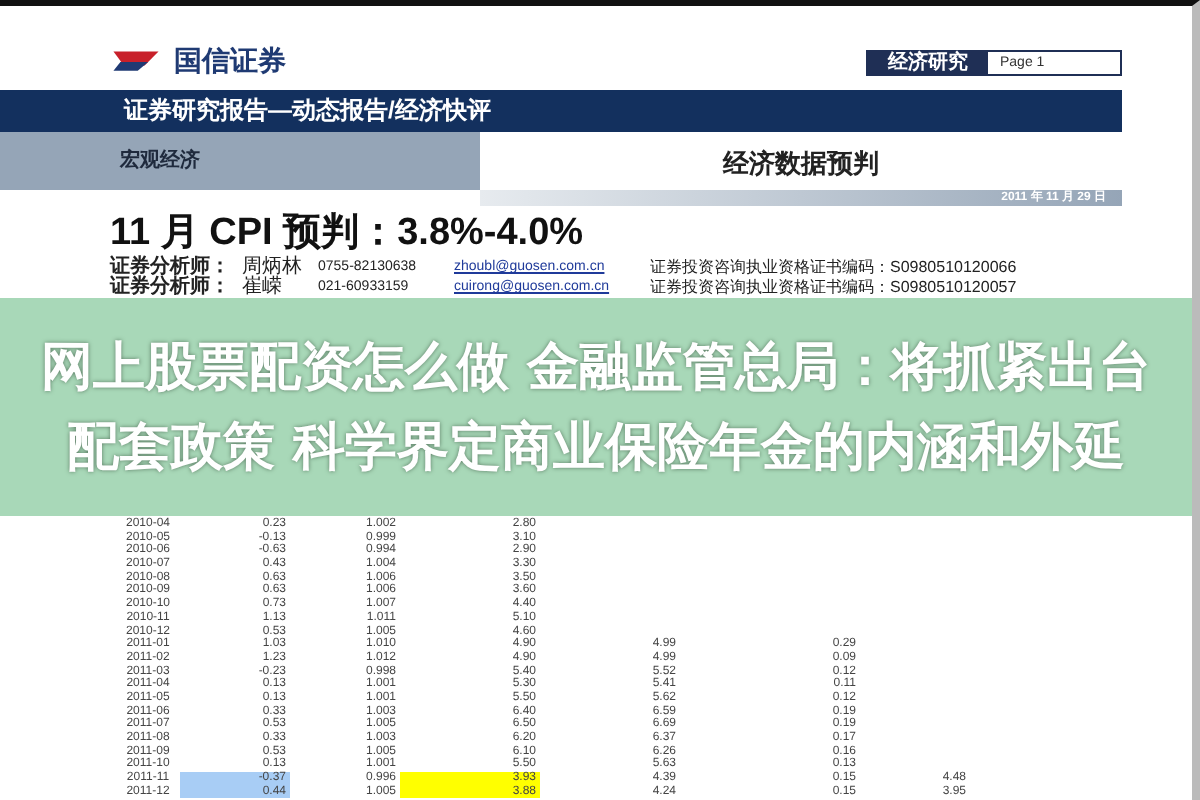  Describe the element at coordinates (800, 164) in the screenshot. I see `report-type: 经济数据预判` at that location.